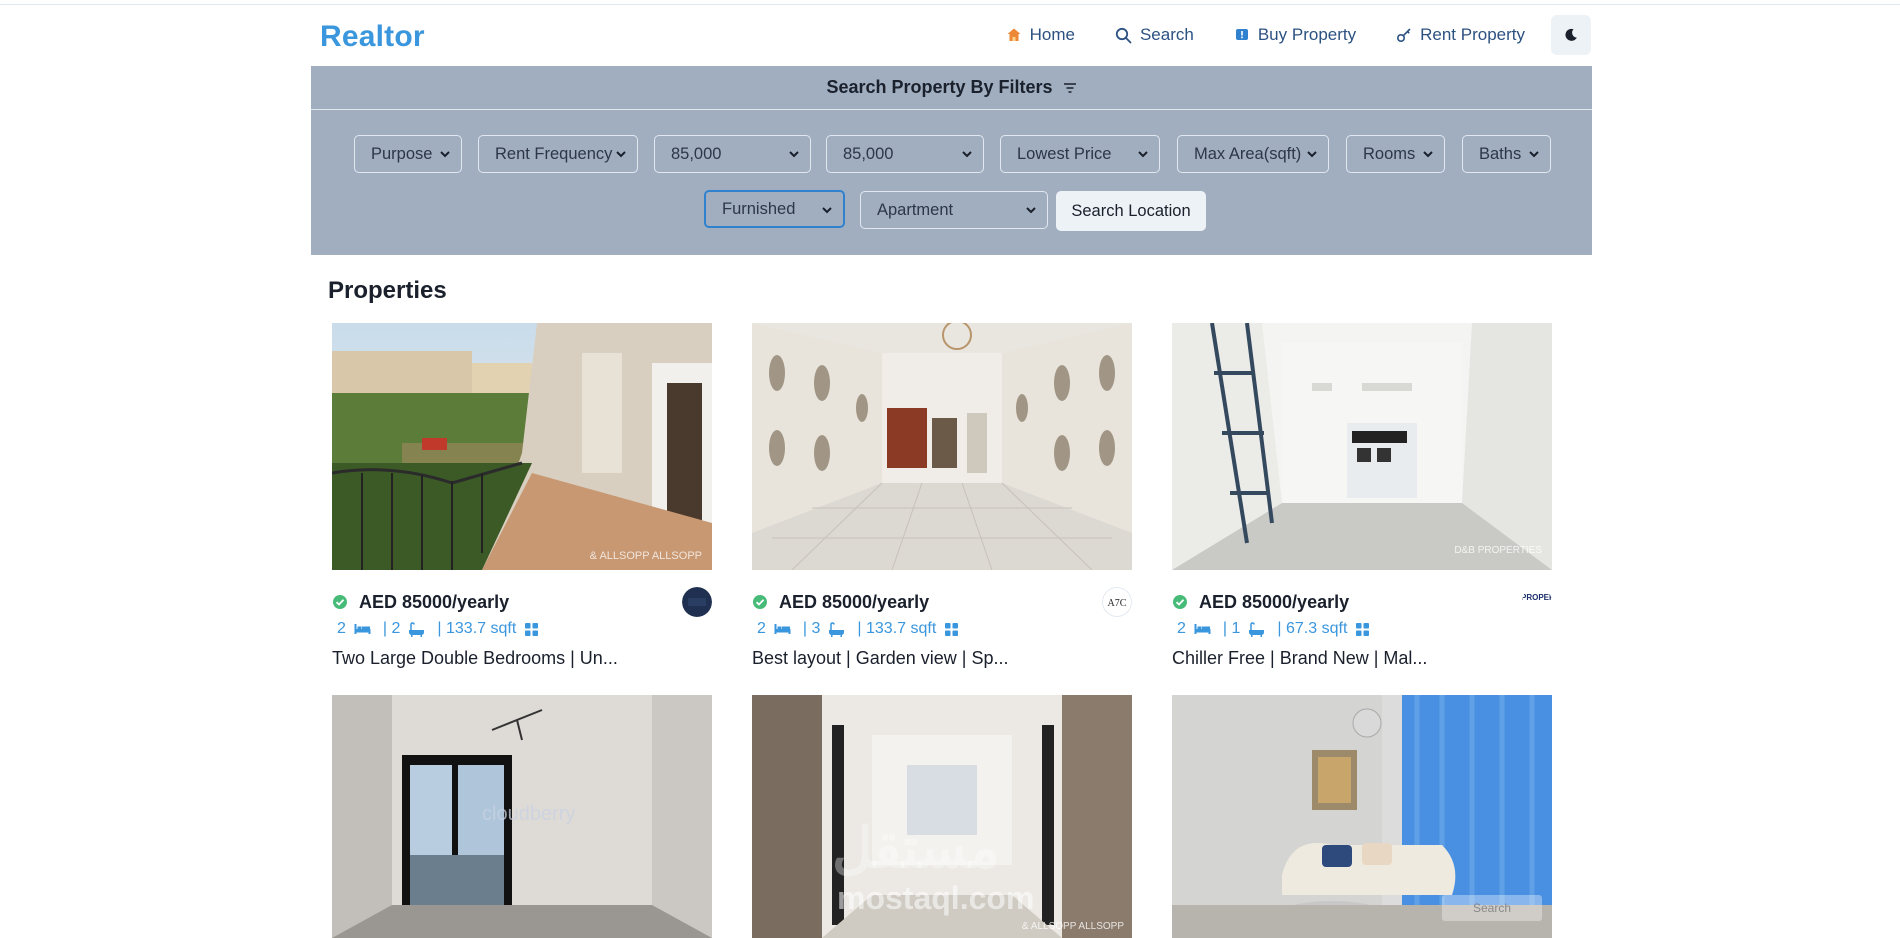 This screenshot has width=1900, height=938. Describe the element at coordinates (1362, 446) in the screenshot. I see `property-image: D&B PROPERTIES` at that location.